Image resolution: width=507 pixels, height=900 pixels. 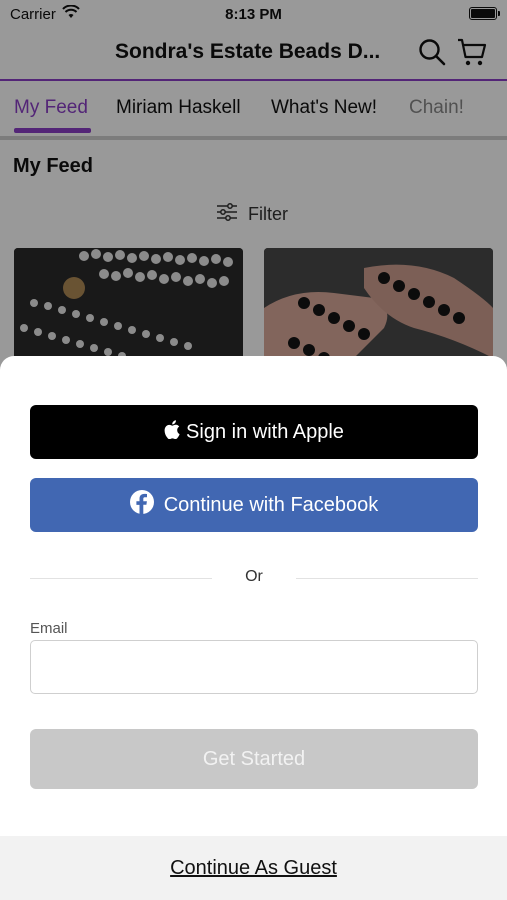 I want to click on email-field, so click(x=254, y=667).